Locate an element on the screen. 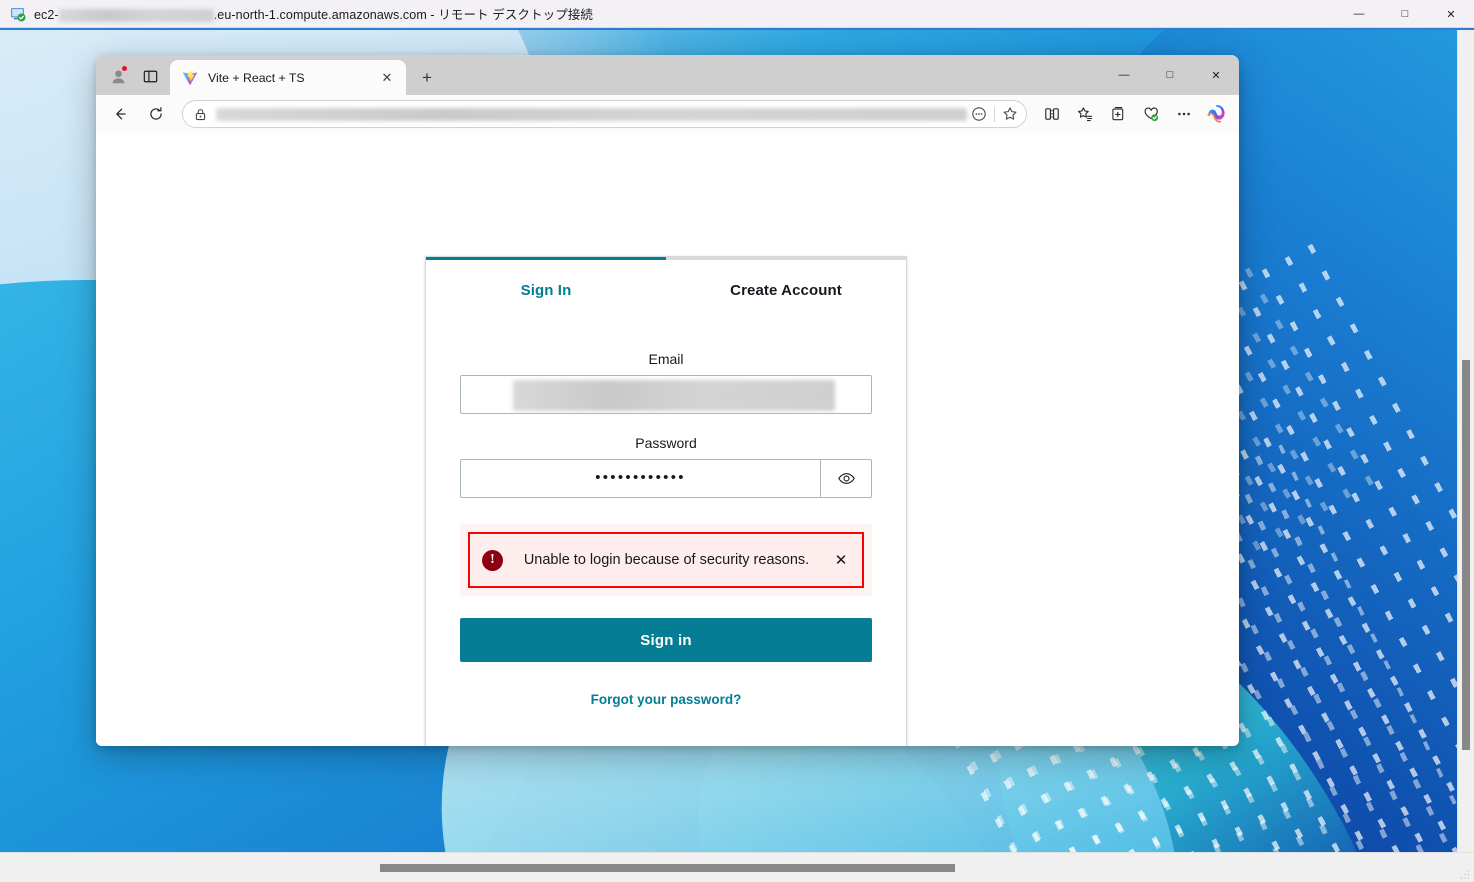 The image size is (1474, 882). favorite-star-icon is located at coordinates (1010, 114).